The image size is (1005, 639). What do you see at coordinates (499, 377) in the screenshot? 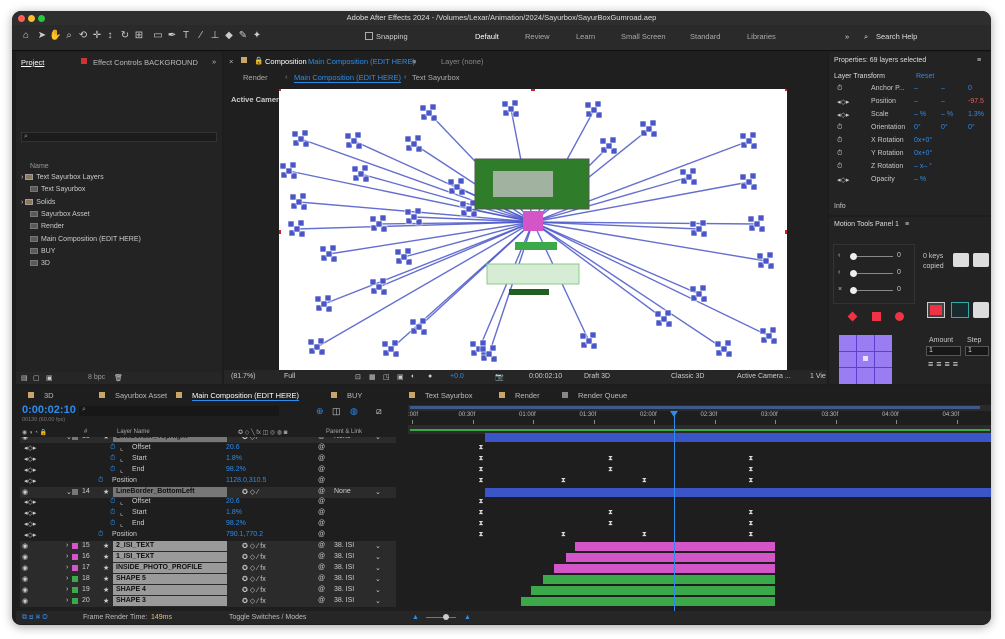
I see `snapshot-icon: 📷` at bounding box center [499, 377].